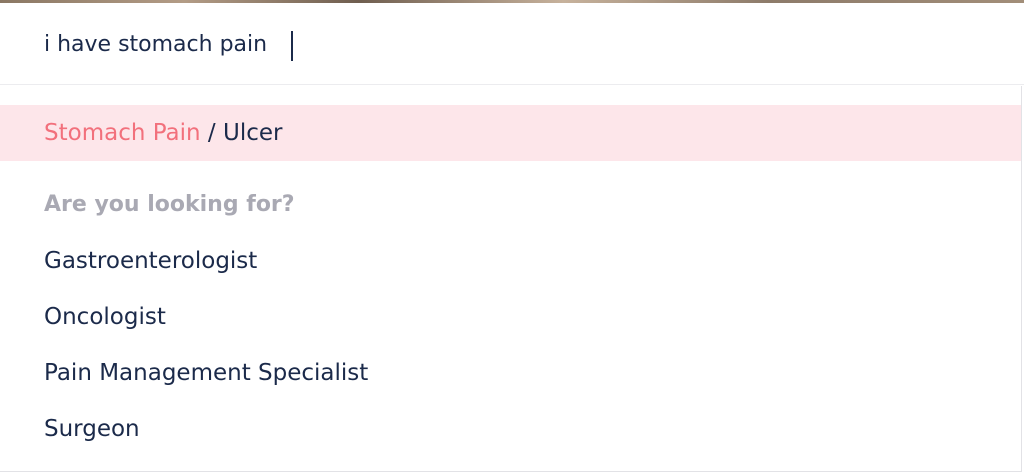 The height and width of the screenshot is (473, 1024). Describe the element at coordinates (253, 133) in the screenshot. I see `suggestion-rest-text: Ulcer` at that location.